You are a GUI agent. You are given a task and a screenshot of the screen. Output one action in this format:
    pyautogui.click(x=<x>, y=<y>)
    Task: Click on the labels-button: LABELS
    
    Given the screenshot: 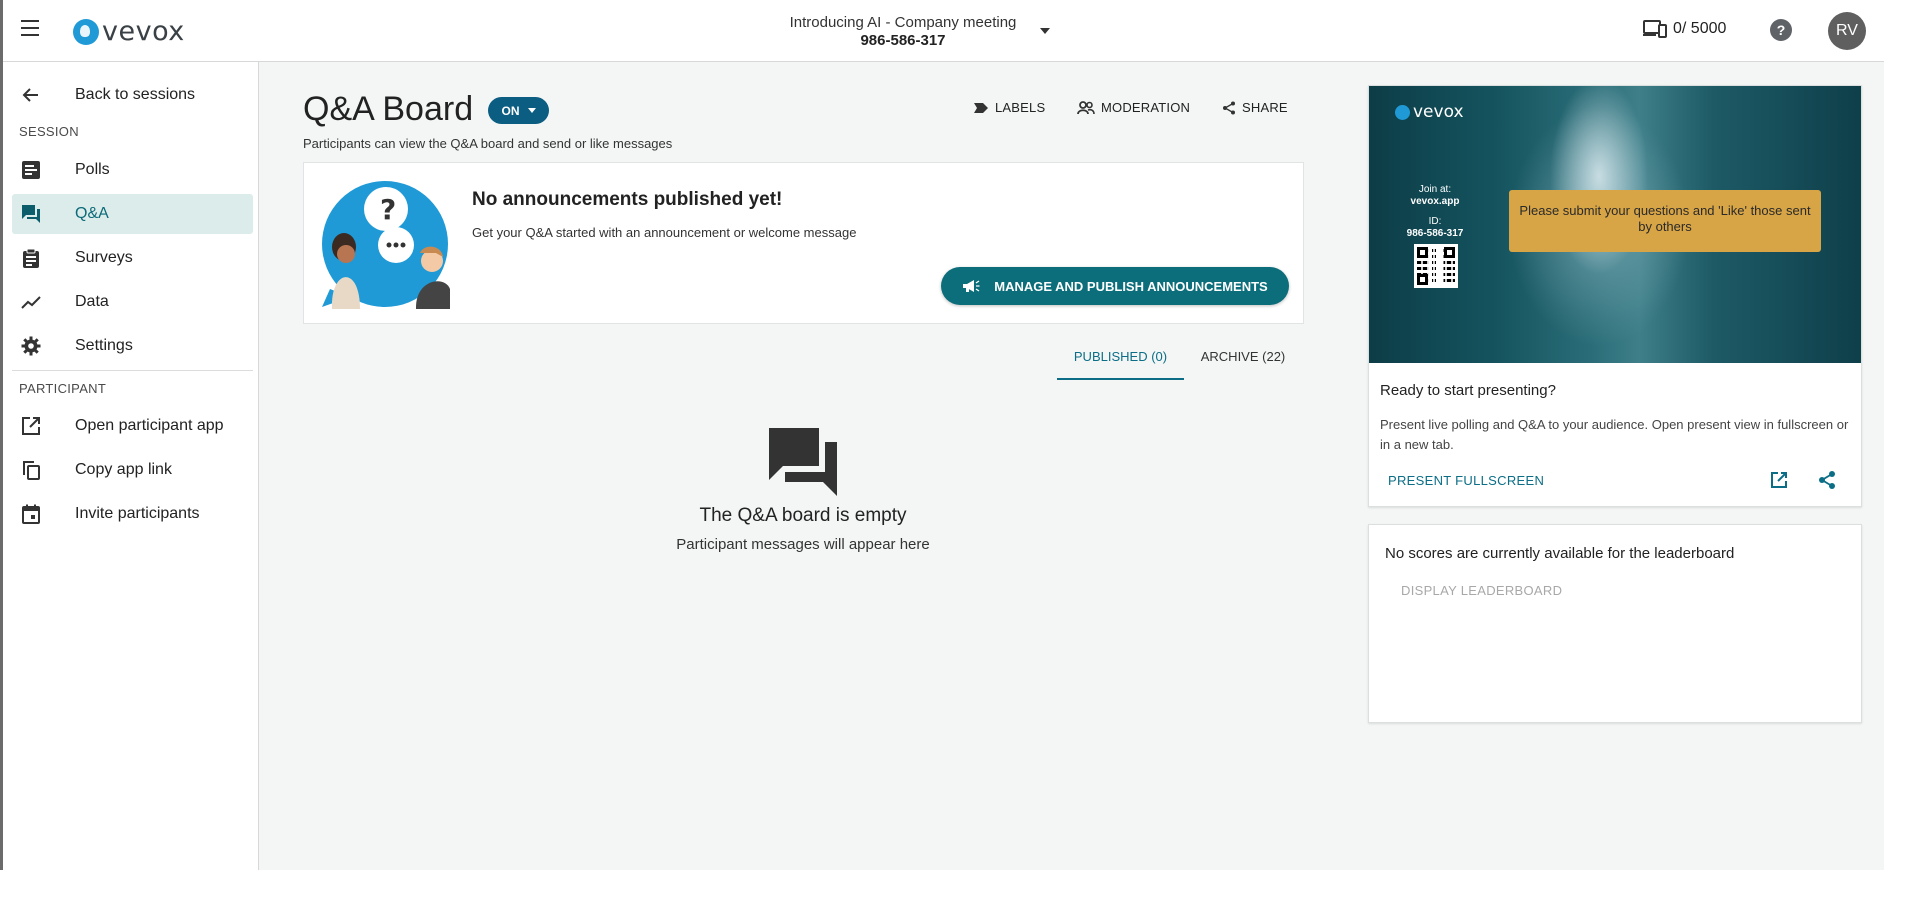 What is the action you would take?
    pyautogui.click(x=1009, y=107)
    